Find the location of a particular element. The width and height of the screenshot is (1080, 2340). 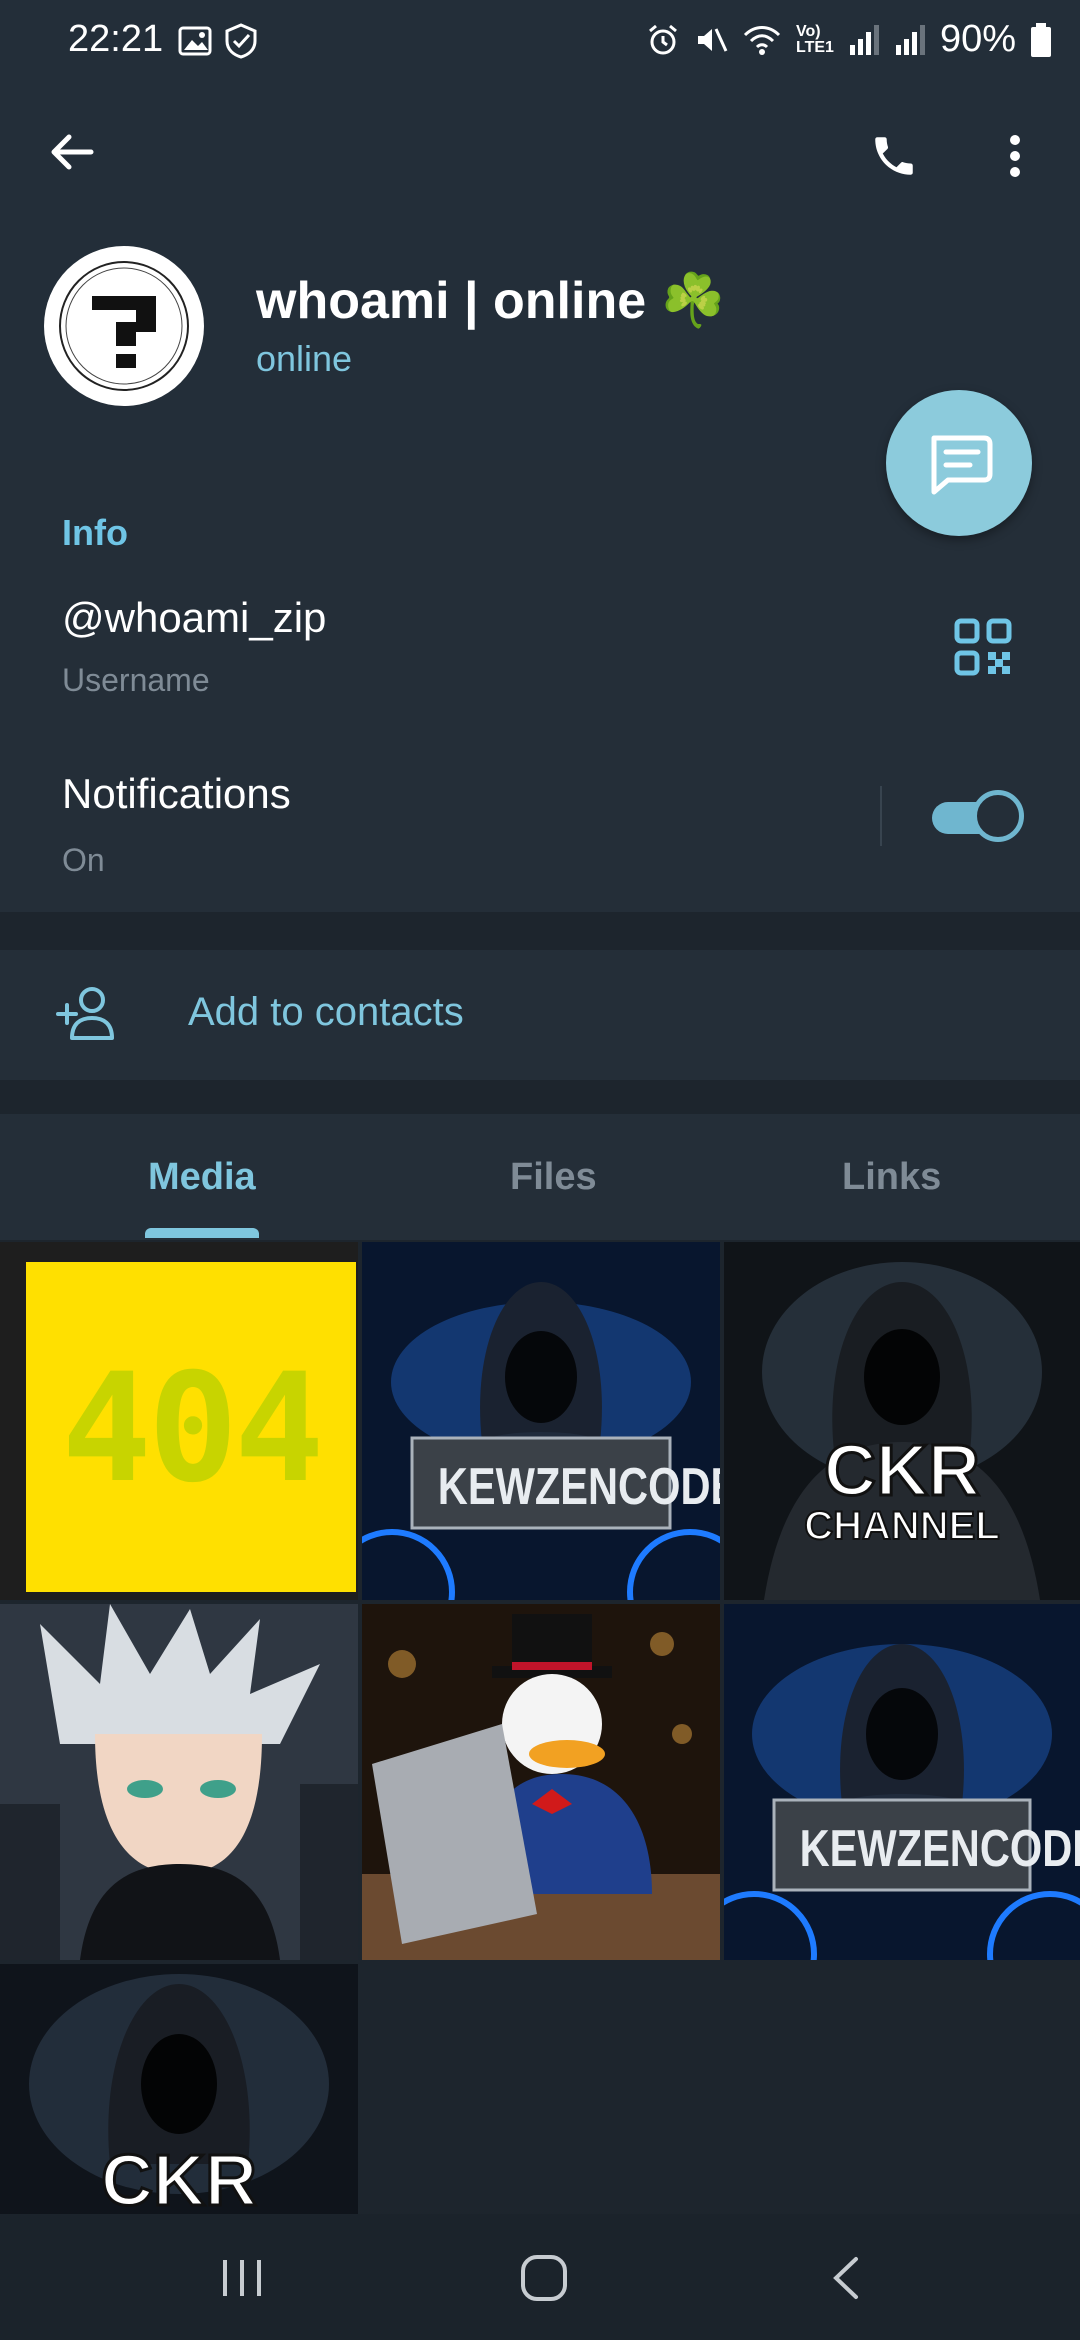

avatar-logo-image is located at coordinates (124, 326).